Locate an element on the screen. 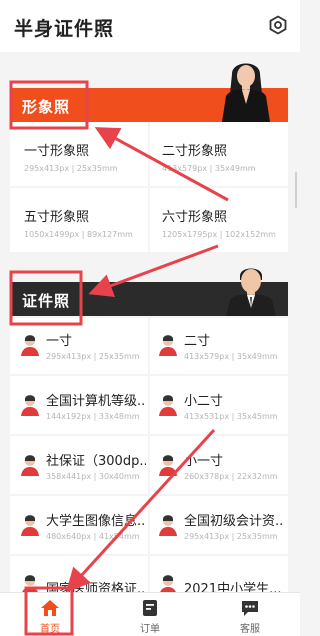 This screenshot has width=320, height=636. id-card-small-2inch: 小二寸 413x531px | 35x45mm is located at coordinates (219, 405).